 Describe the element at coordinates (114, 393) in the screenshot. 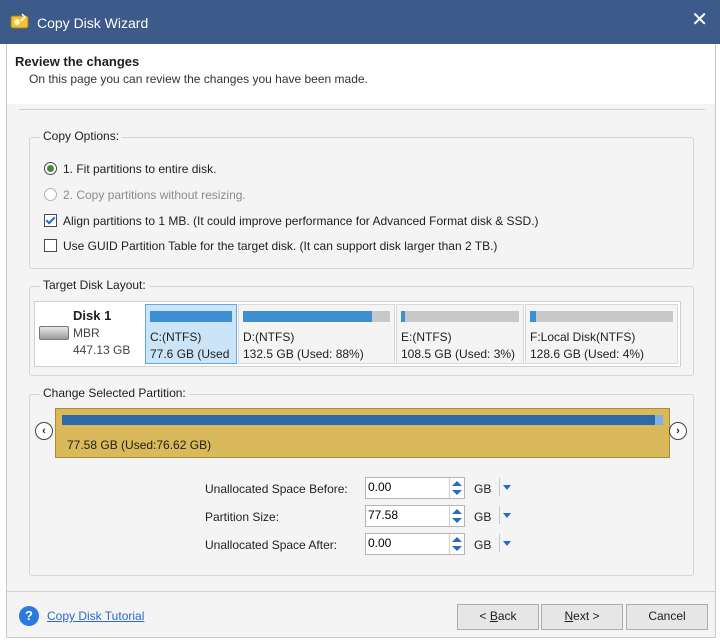

I see `change-partition-legend: Change Selected Partition:` at that location.